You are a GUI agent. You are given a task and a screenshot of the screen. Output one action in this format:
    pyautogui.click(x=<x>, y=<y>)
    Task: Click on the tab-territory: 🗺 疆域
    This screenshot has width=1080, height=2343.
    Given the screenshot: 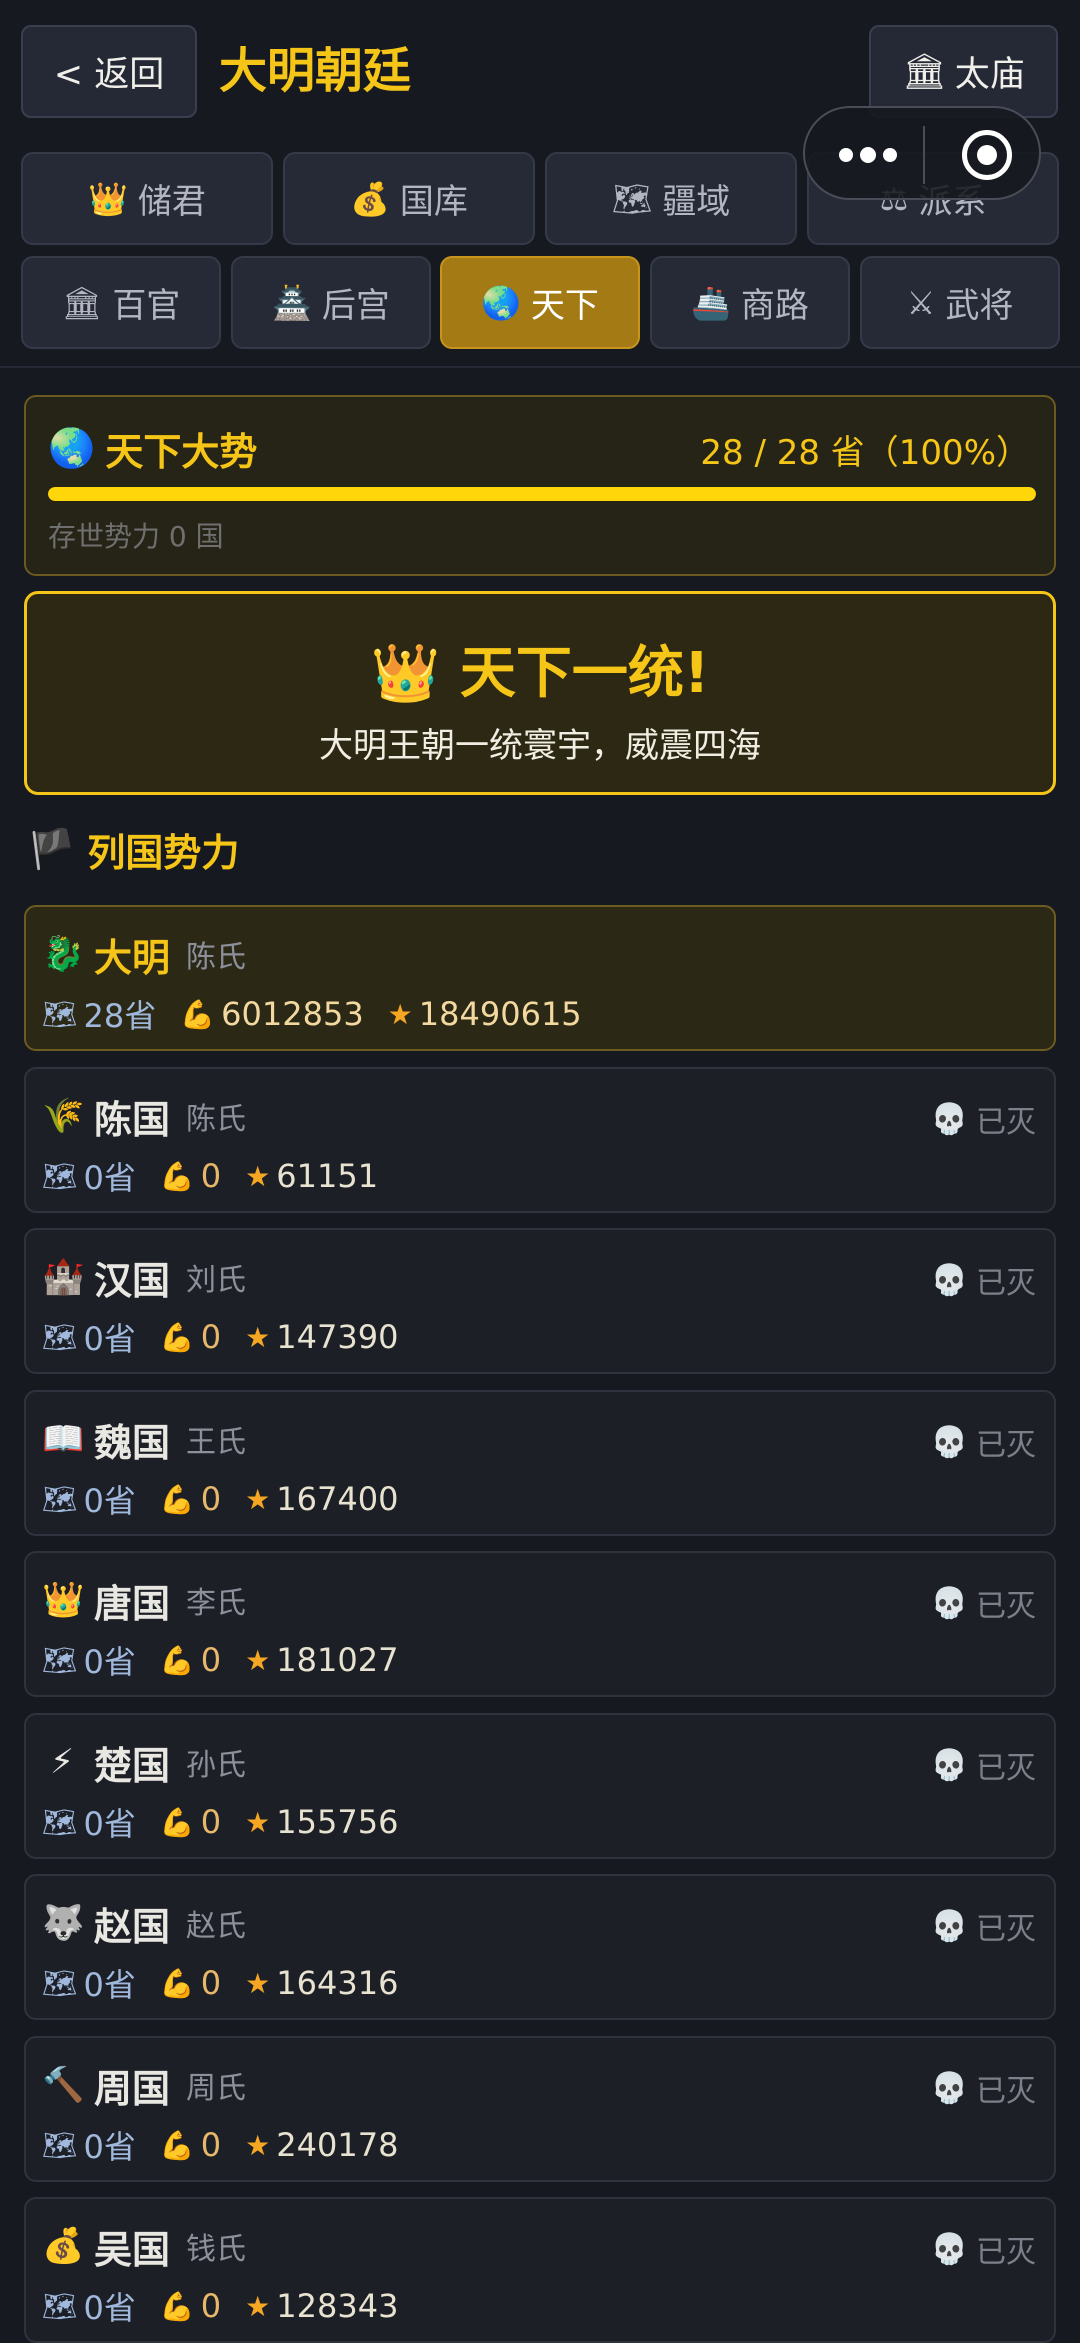 What is the action you would take?
    pyautogui.click(x=671, y=198)
    